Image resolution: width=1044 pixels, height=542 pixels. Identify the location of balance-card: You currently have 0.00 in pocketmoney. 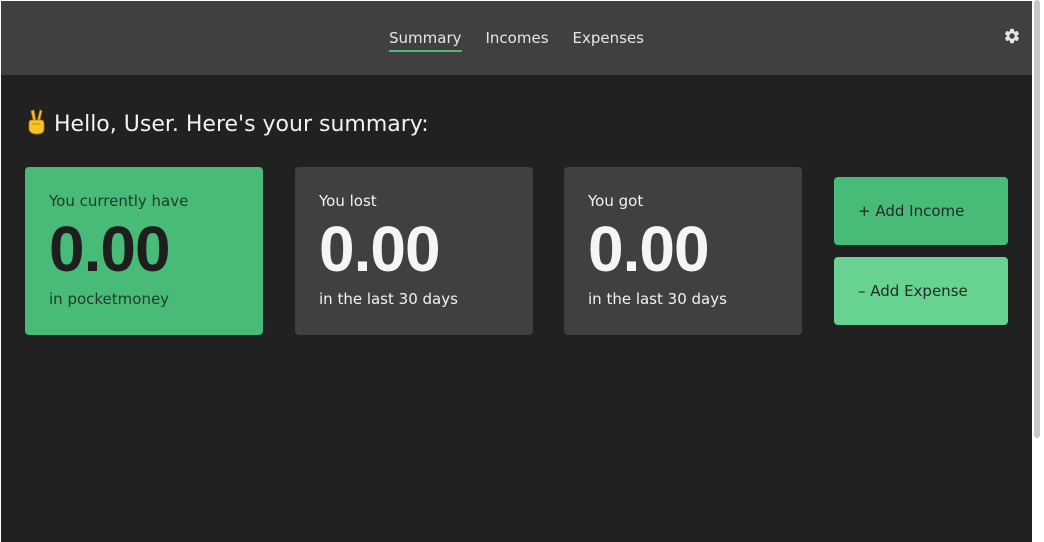
(144, 251).